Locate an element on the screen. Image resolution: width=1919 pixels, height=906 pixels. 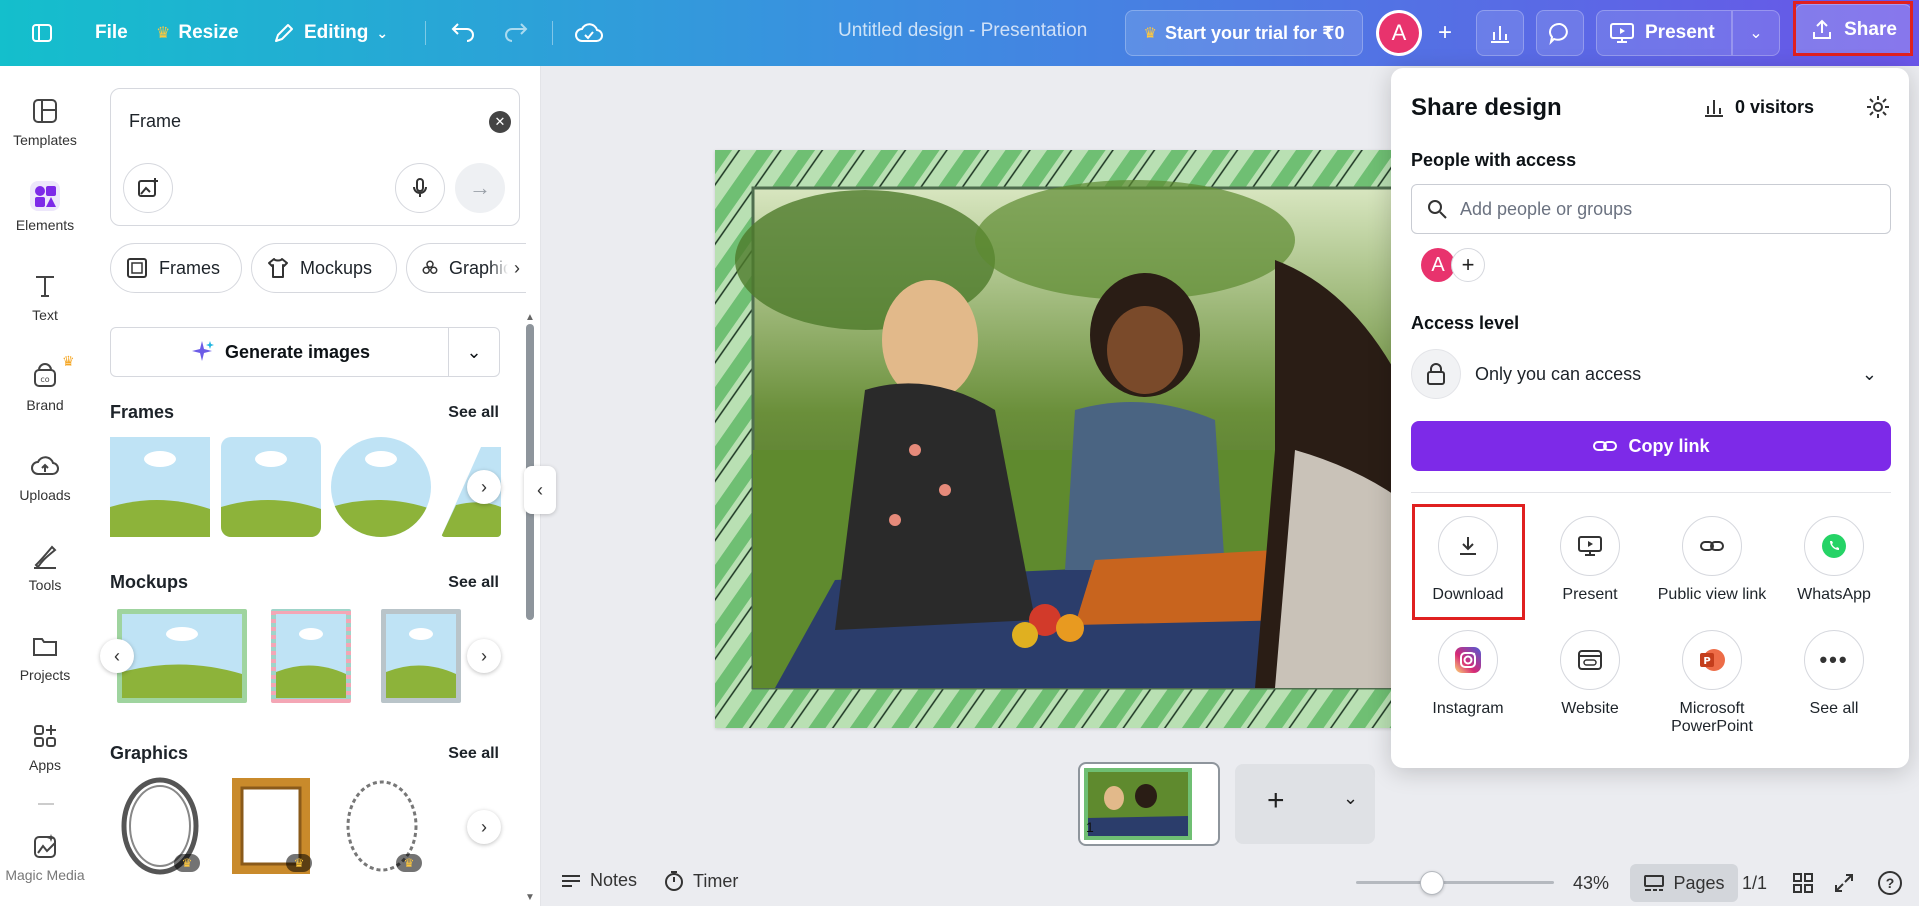
rail-item-apps: Apps is located at coordinates (45, 747).